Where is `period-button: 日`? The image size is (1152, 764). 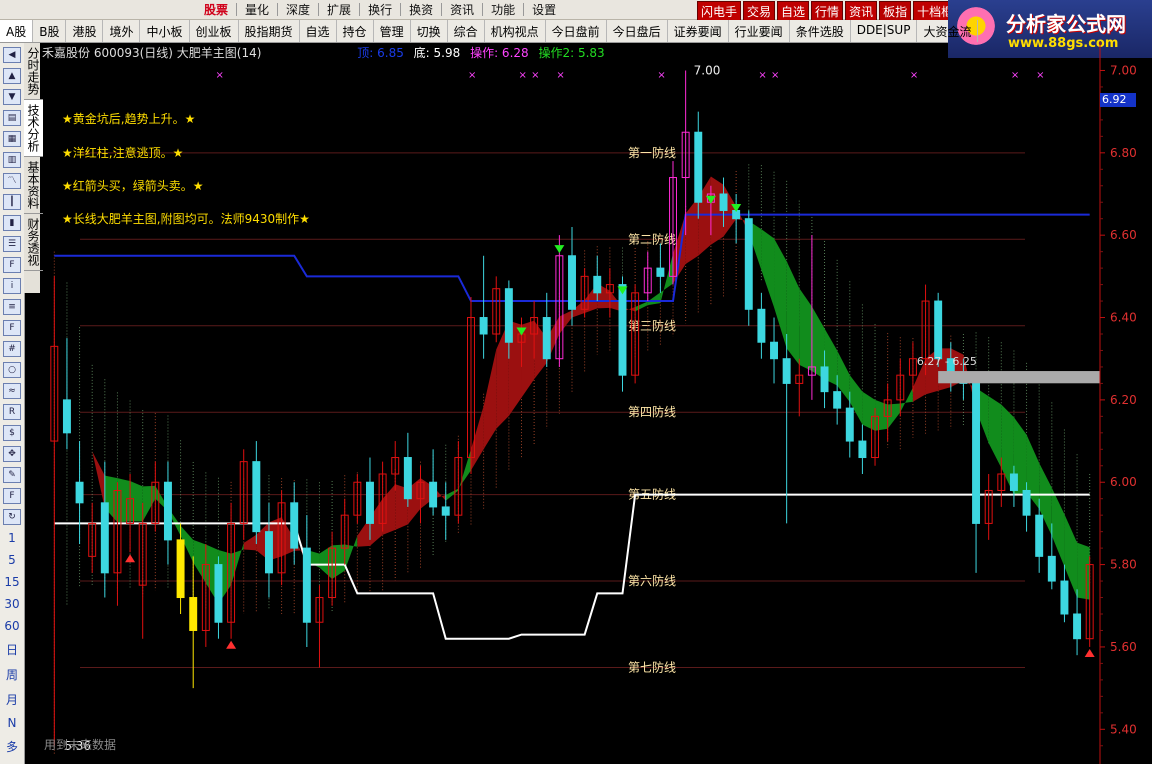 period-button: 日 is located at coordinates (12, 649).